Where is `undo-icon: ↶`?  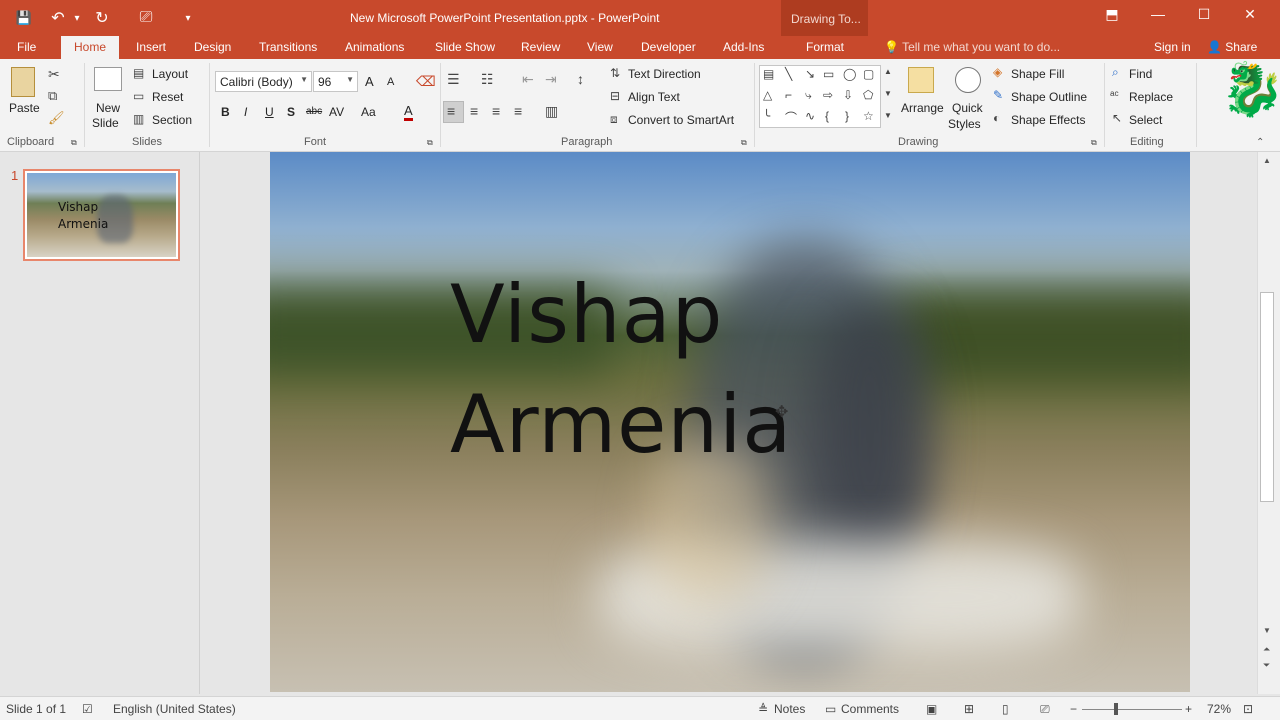 undo-icon: ↶ is located at coordinates (58, 18).